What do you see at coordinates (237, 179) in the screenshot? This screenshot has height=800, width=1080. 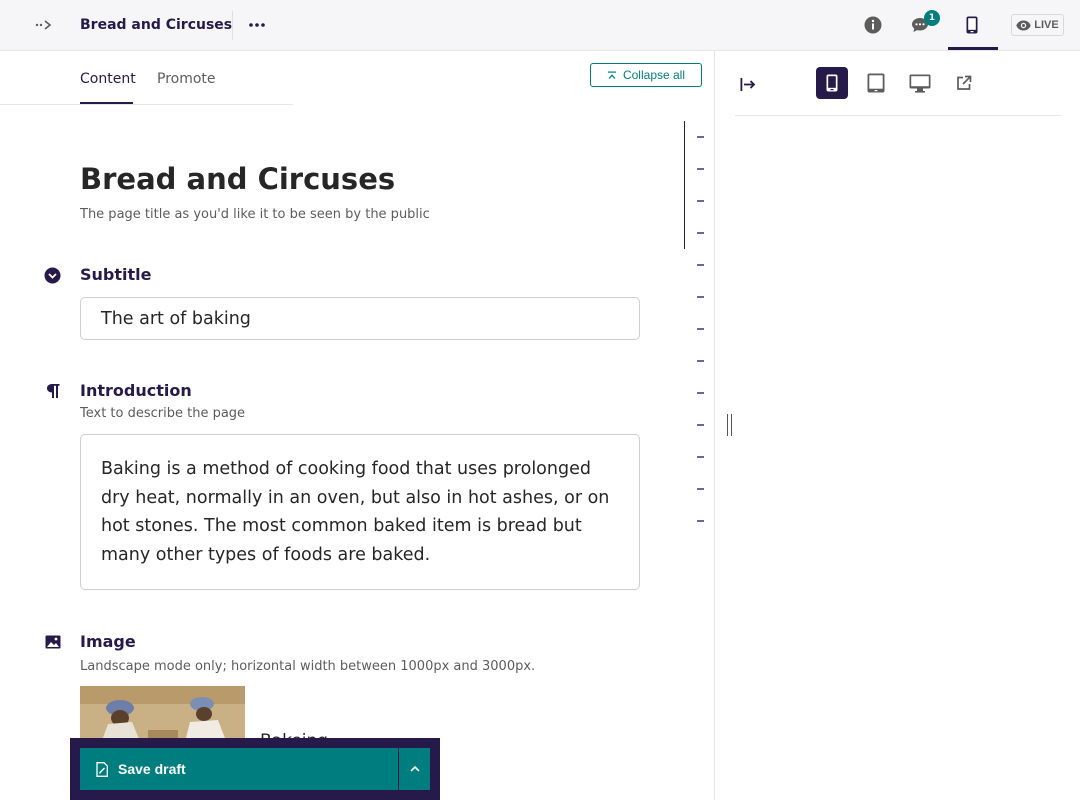 I see `page-title-field: Bread and Circuses` at bounding box center [237, 179].